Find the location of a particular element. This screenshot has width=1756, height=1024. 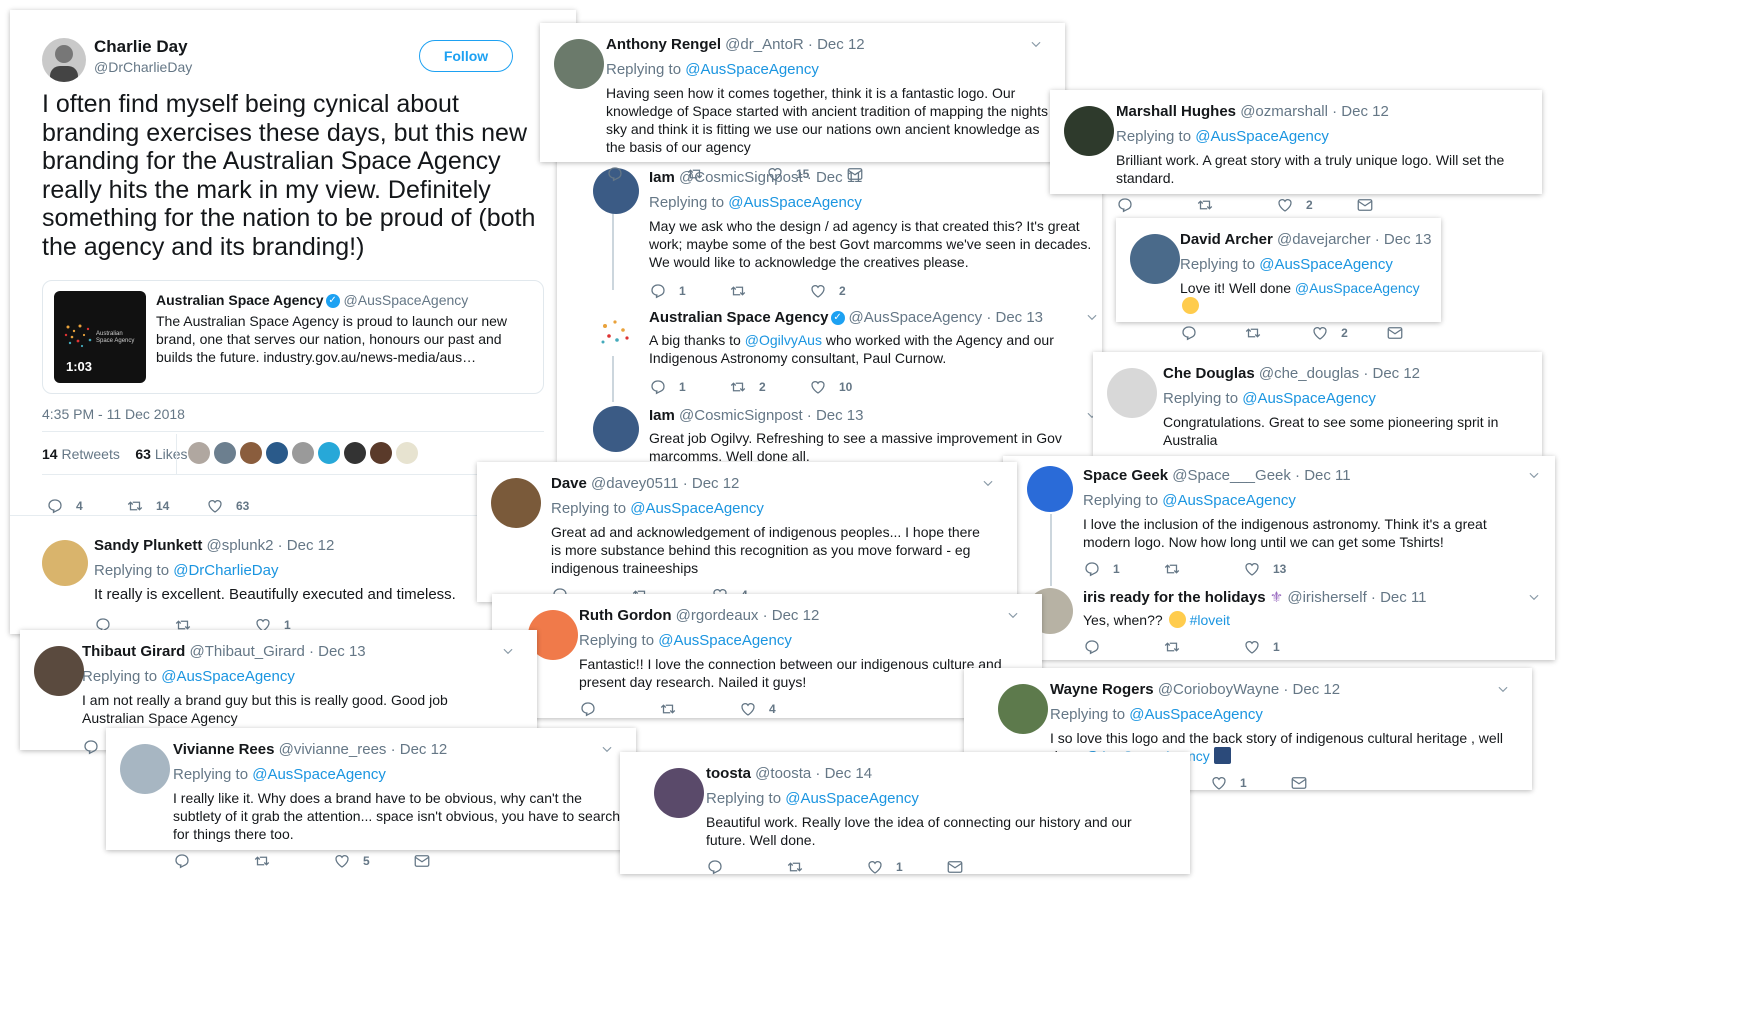

like-button: 10 is located at coordinates (849, 387).